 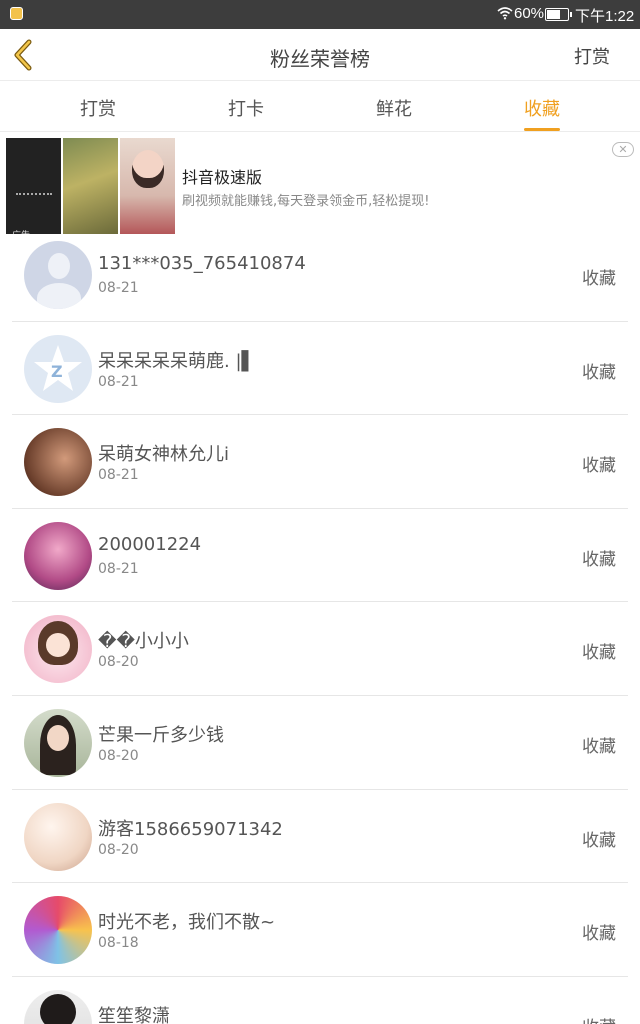 I want to click on list-item: 呆萌女神林允儿i 08-21 收藏, so click(x=320, y=462).